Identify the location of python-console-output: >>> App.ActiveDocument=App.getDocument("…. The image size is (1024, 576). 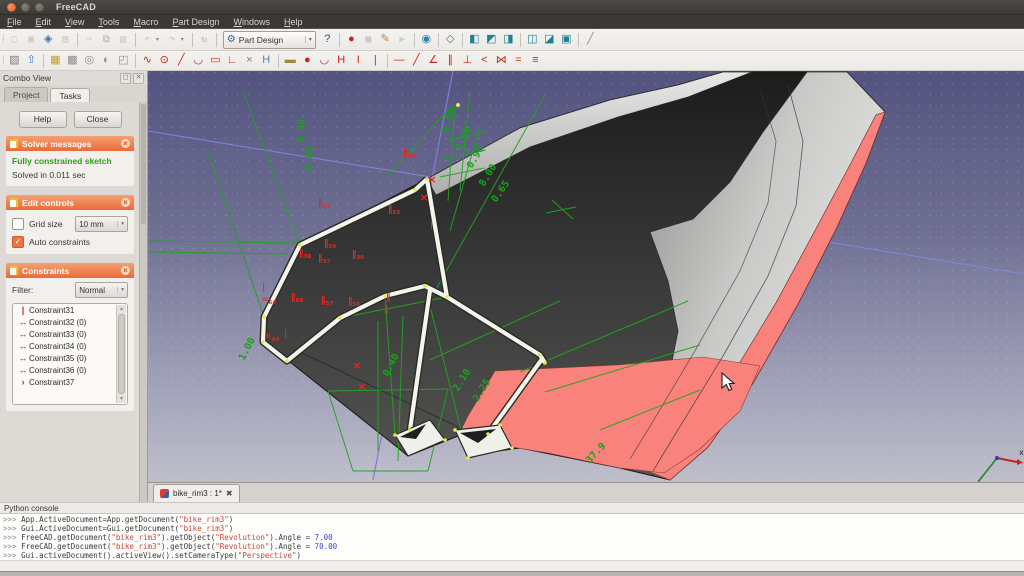
(512, 537).